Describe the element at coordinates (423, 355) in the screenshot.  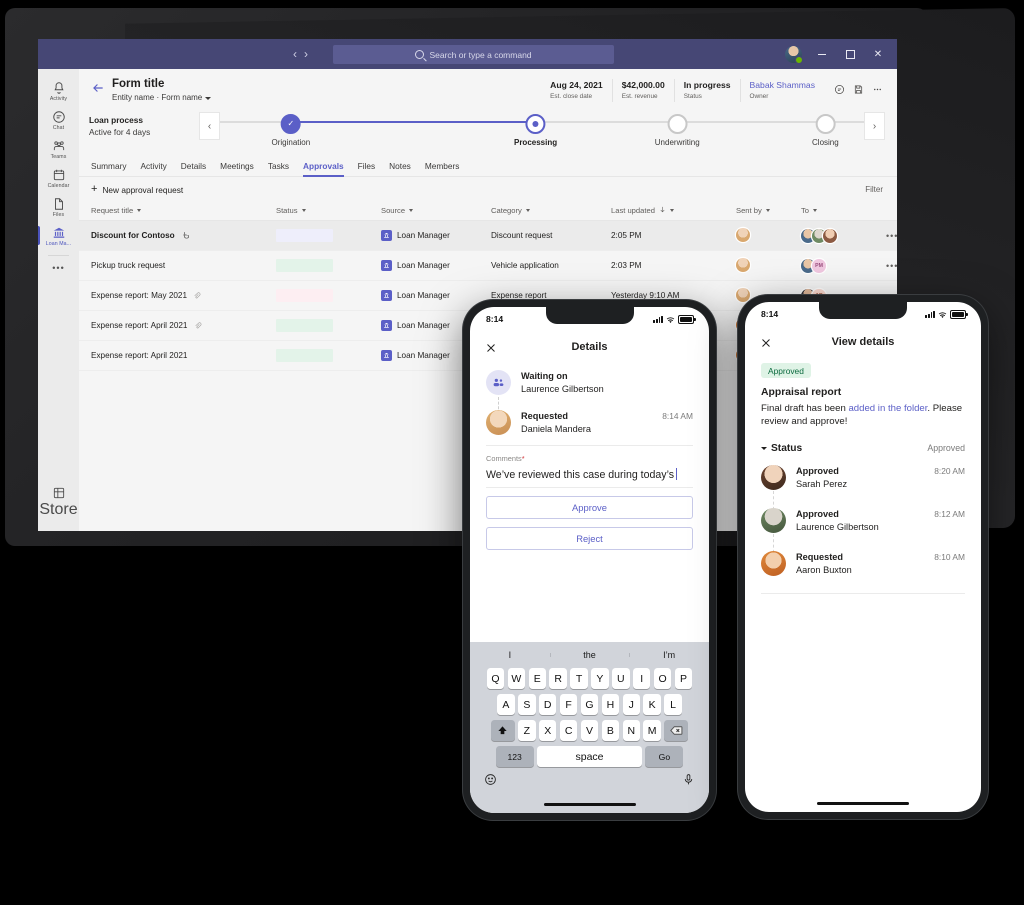
I see `source-label: Loan Manager` at that location.